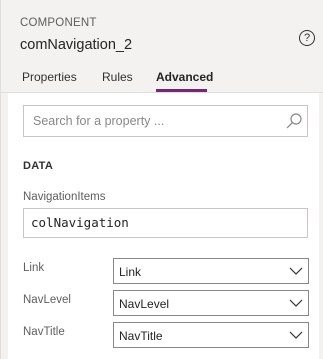 Image resolution: width=323 pixels, height=359 pixels. I want to click on navlevel-dropdown: NavLevel, so click(211, 303).